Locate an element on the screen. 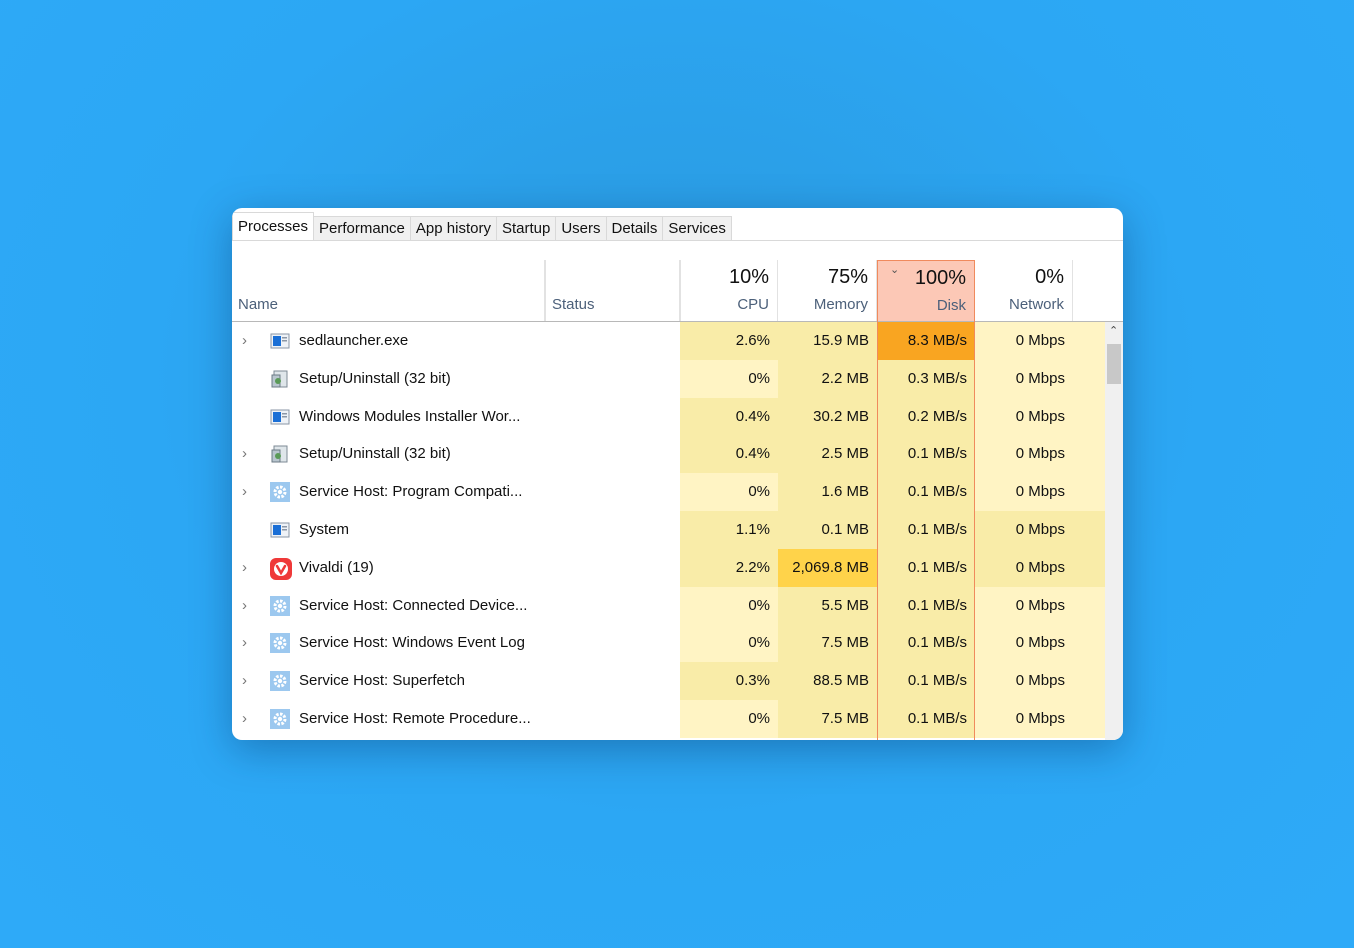  cpu-value: 0.3% is located at coordinates (729, 681).